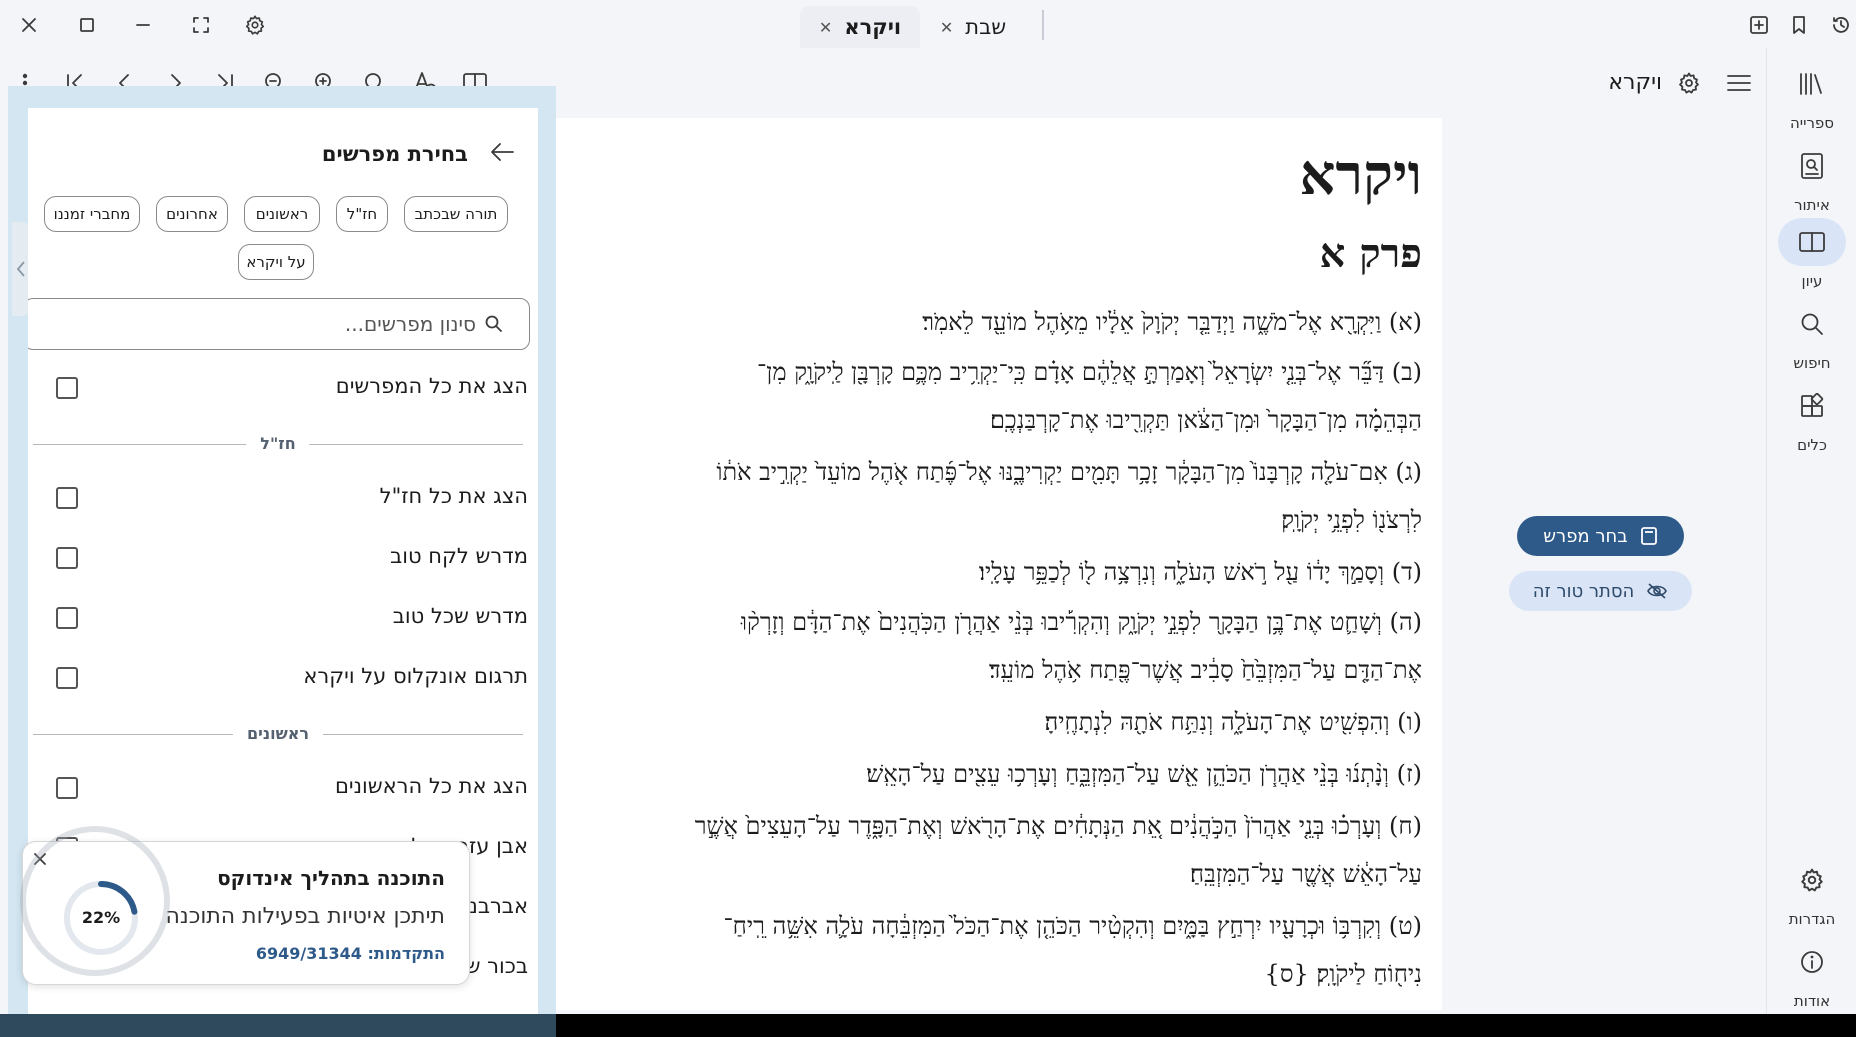  I want to click on verse-line: עַל־הָאֵ֔שׁ אֲשֶׁ֖ר עַל־הַמִּזְבֵּֽחַ׃, so click(989, 874).